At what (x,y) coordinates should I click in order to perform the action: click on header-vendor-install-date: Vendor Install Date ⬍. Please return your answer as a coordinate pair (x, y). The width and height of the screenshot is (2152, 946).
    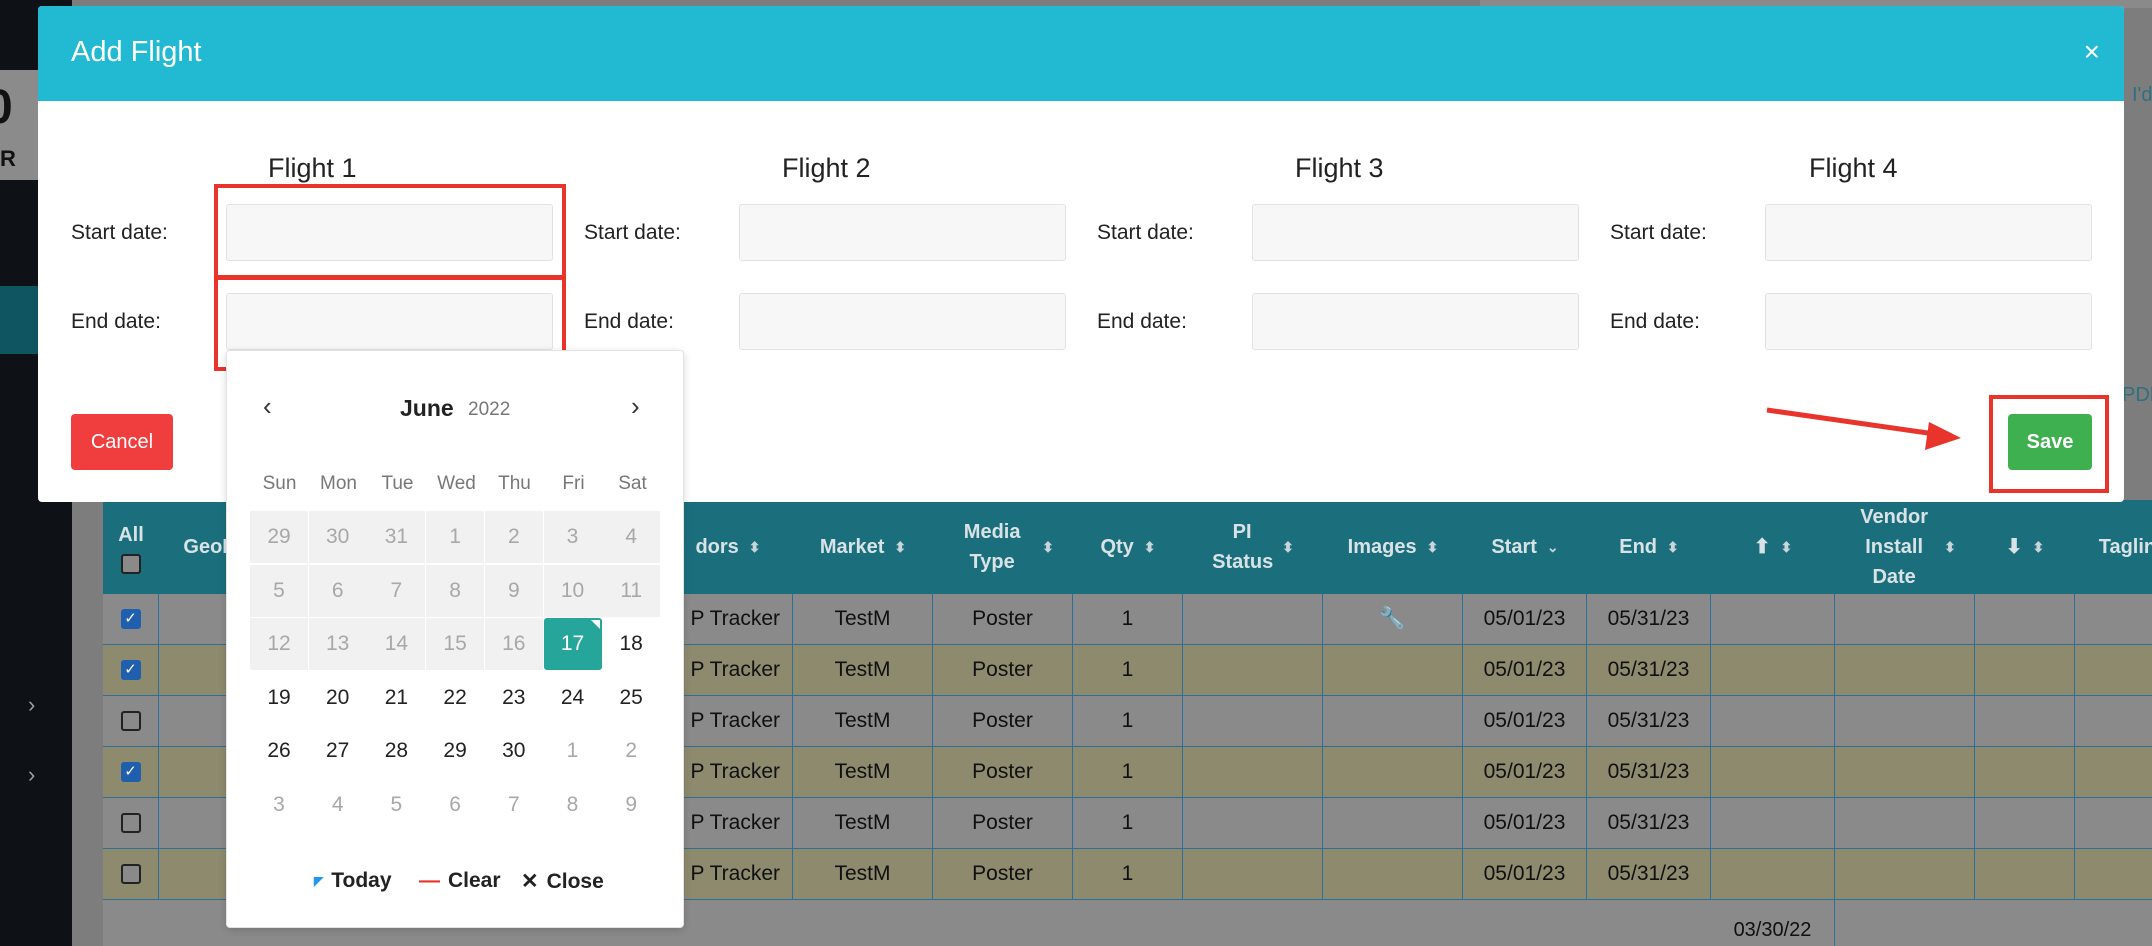
    Looking at the image, I should click on (1905, 547).